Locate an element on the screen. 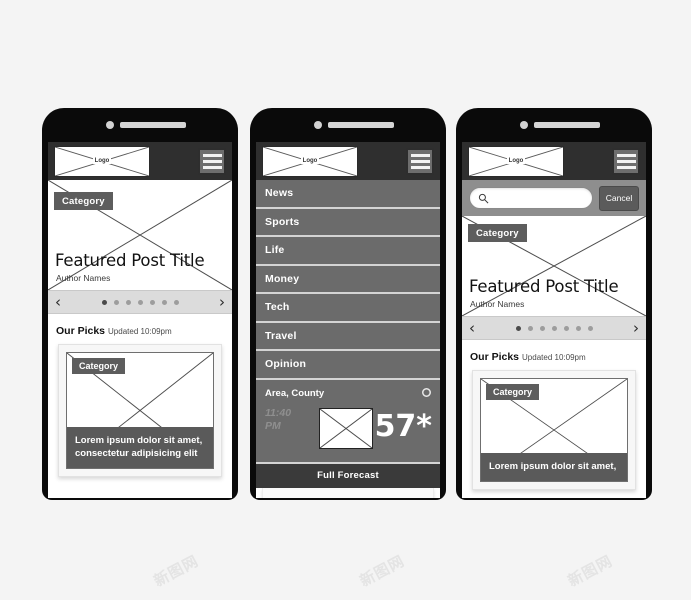 The height and width of the screenshot is (600, 691). weather-time-line2: PM is located at coordinates (273, 425).